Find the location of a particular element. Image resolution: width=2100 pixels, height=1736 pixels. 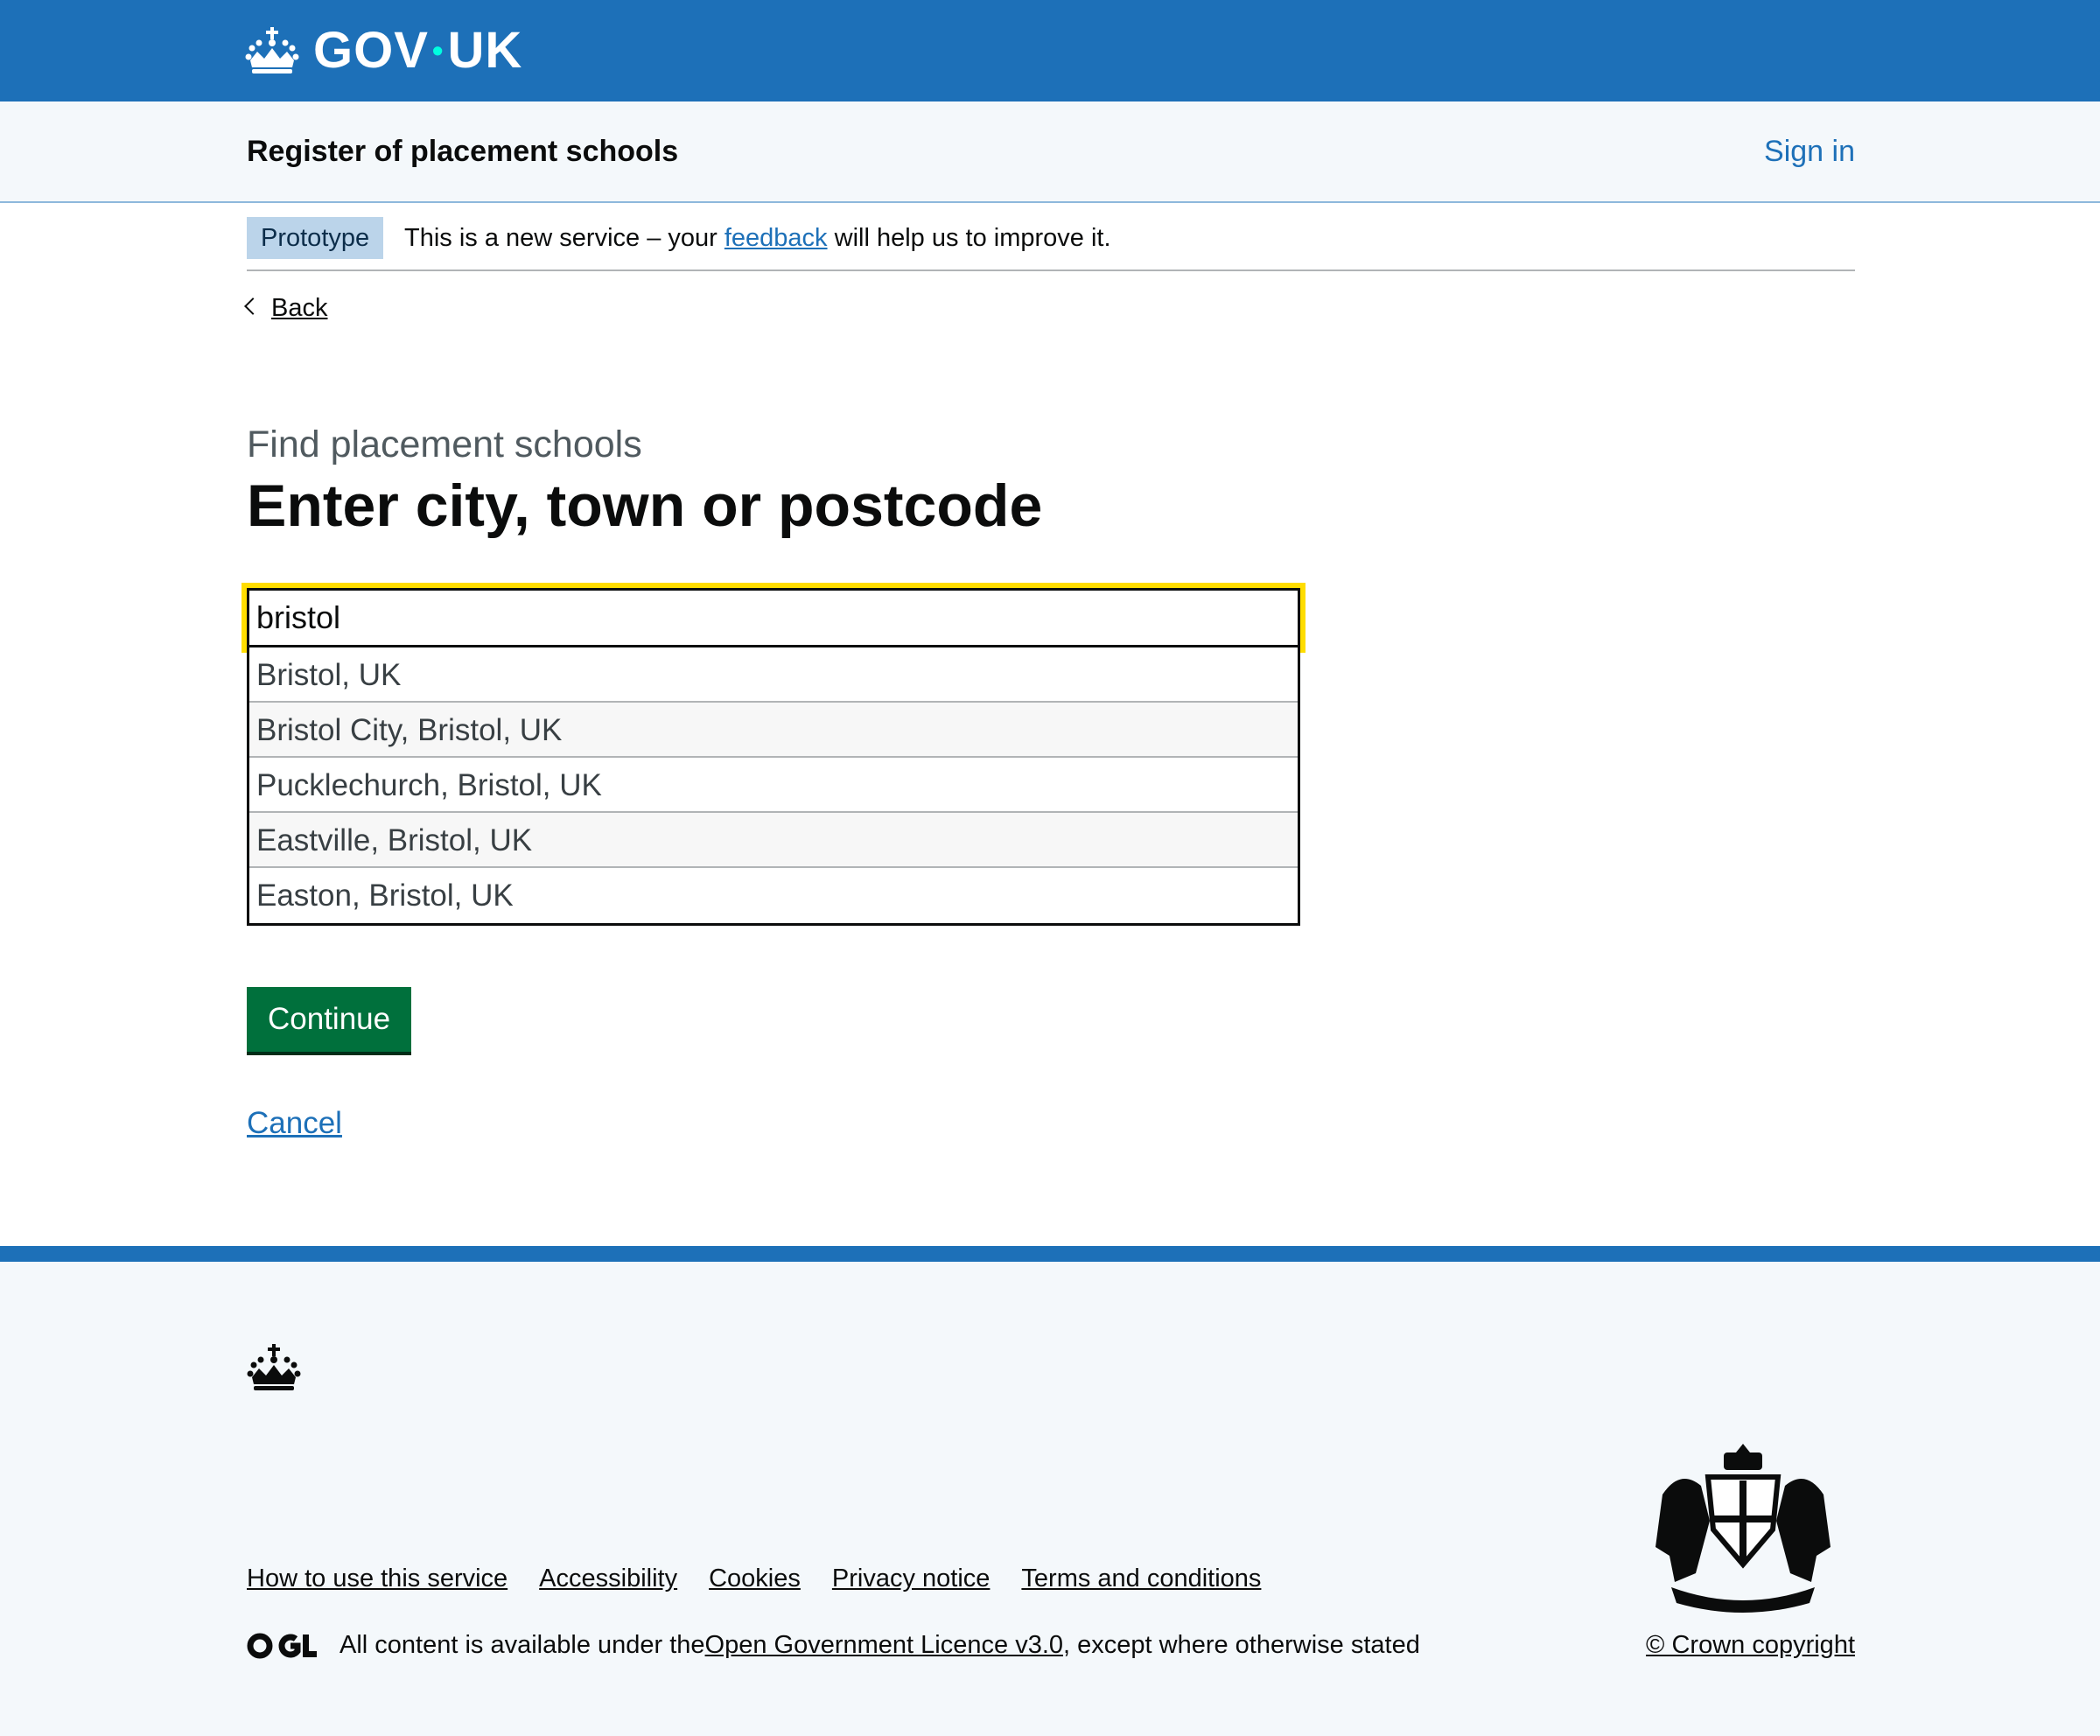

suggestion-option: Eastville, Bristol, UK is located at coordinates (773, 840).